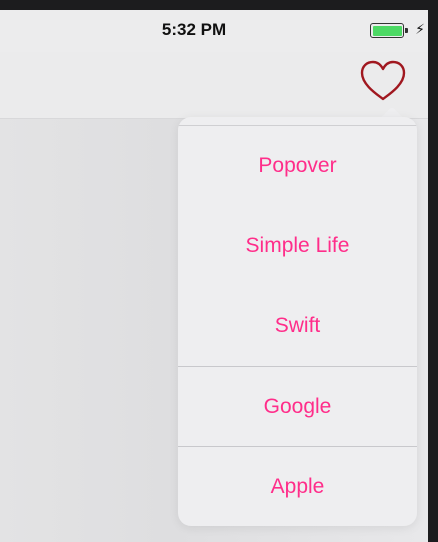  What do you see at coordinates (406, 30) in the screenshot?
I see `battery-nub` at bounding box center [406, 30].